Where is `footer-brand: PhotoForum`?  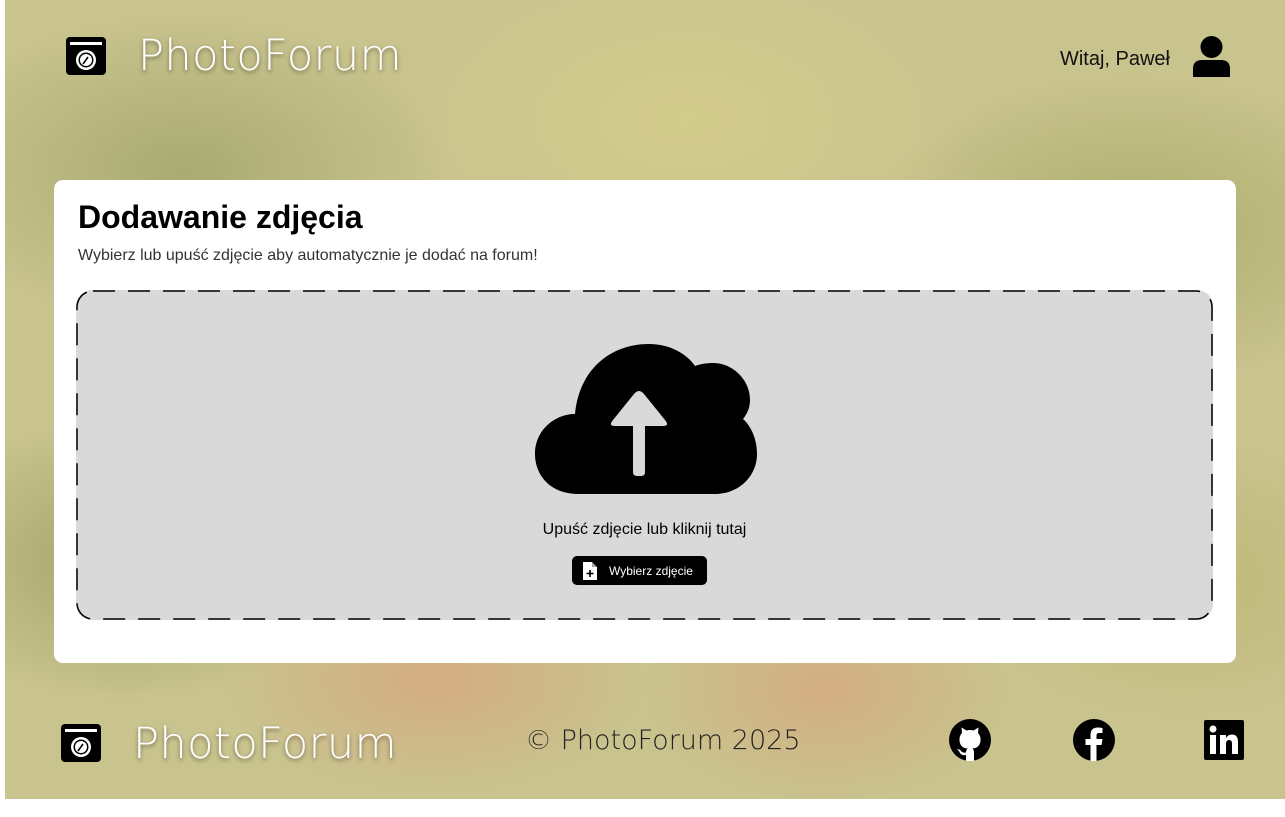
footer-brand: PhotoForum is located at coordinates (265, 744).